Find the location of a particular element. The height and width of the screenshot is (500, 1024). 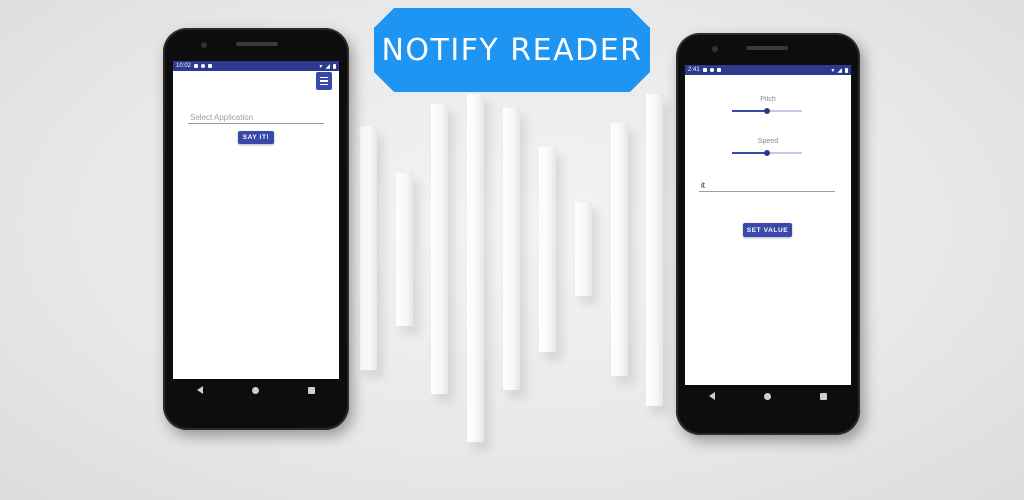

pitch-slider-fill is located at coordinates (749, 111).